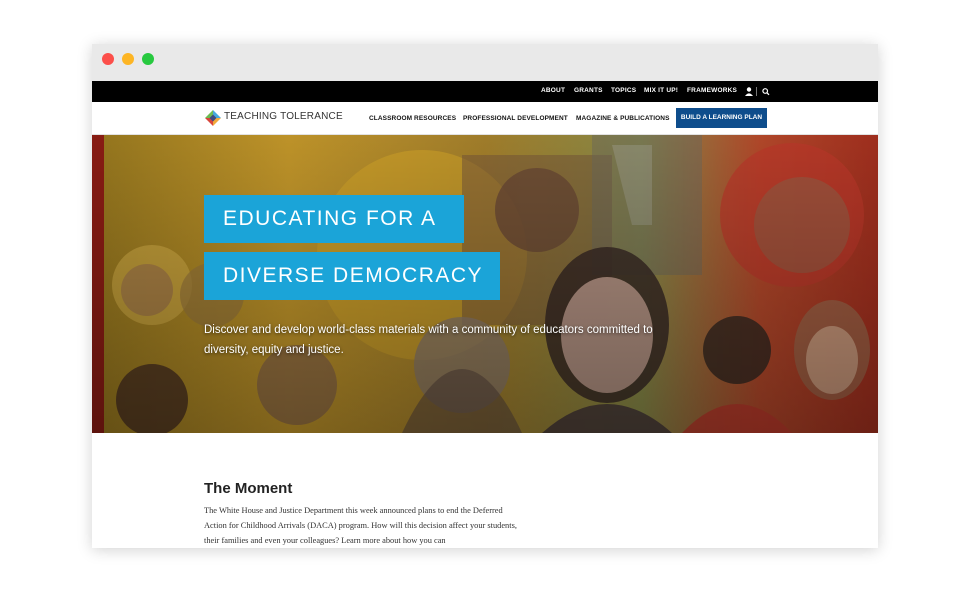 The width and height of the screenshot is (970, 600). Describe the element at coordinates (108, 59) in the screenshot. I see `close-window-button` at that location.